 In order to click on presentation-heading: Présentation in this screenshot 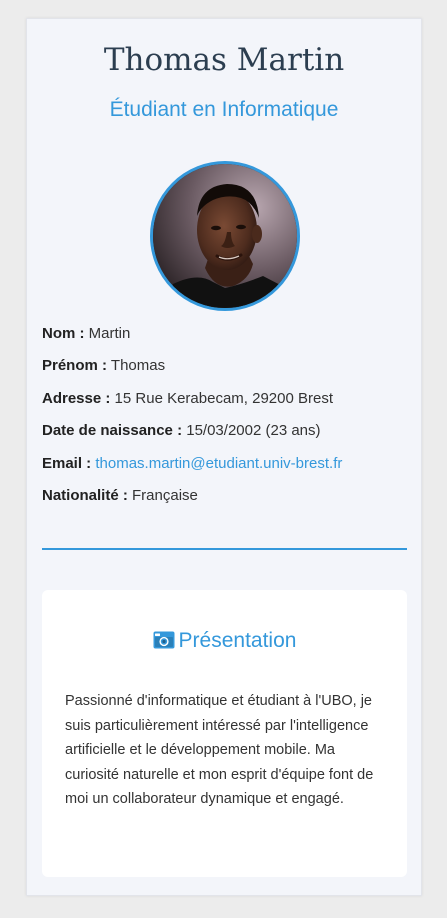, I will do `click(224, 642)`.